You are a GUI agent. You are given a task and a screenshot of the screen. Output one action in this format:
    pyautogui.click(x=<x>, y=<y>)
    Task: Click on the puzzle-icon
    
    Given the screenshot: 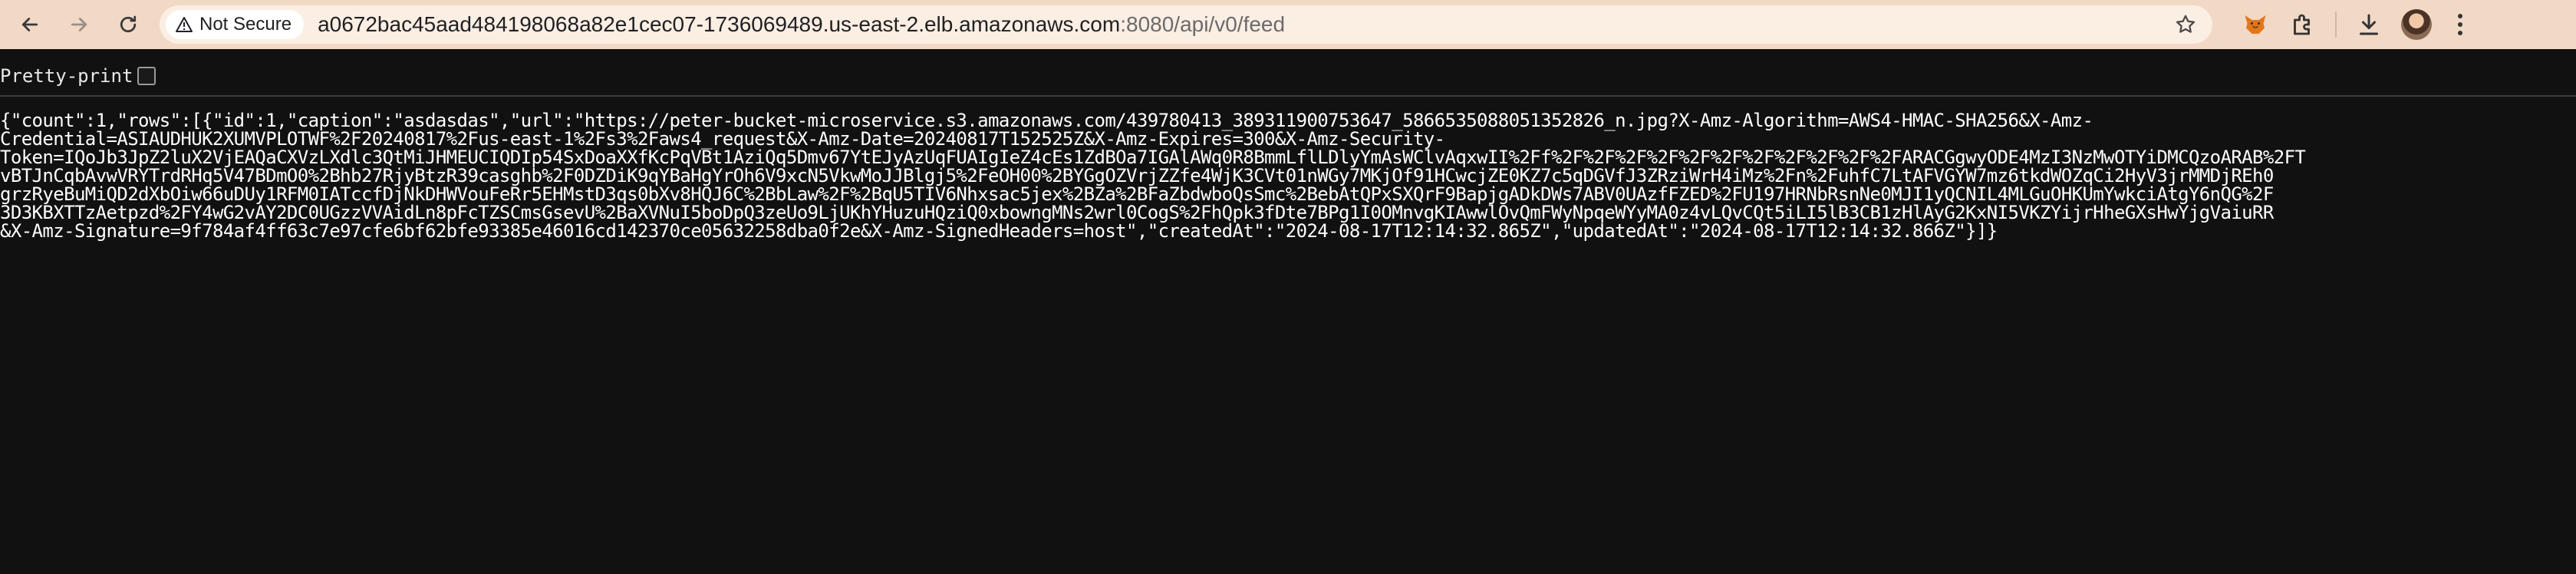 What is the action you would take?
    pyautogui.click(x=2302, y=24)
    